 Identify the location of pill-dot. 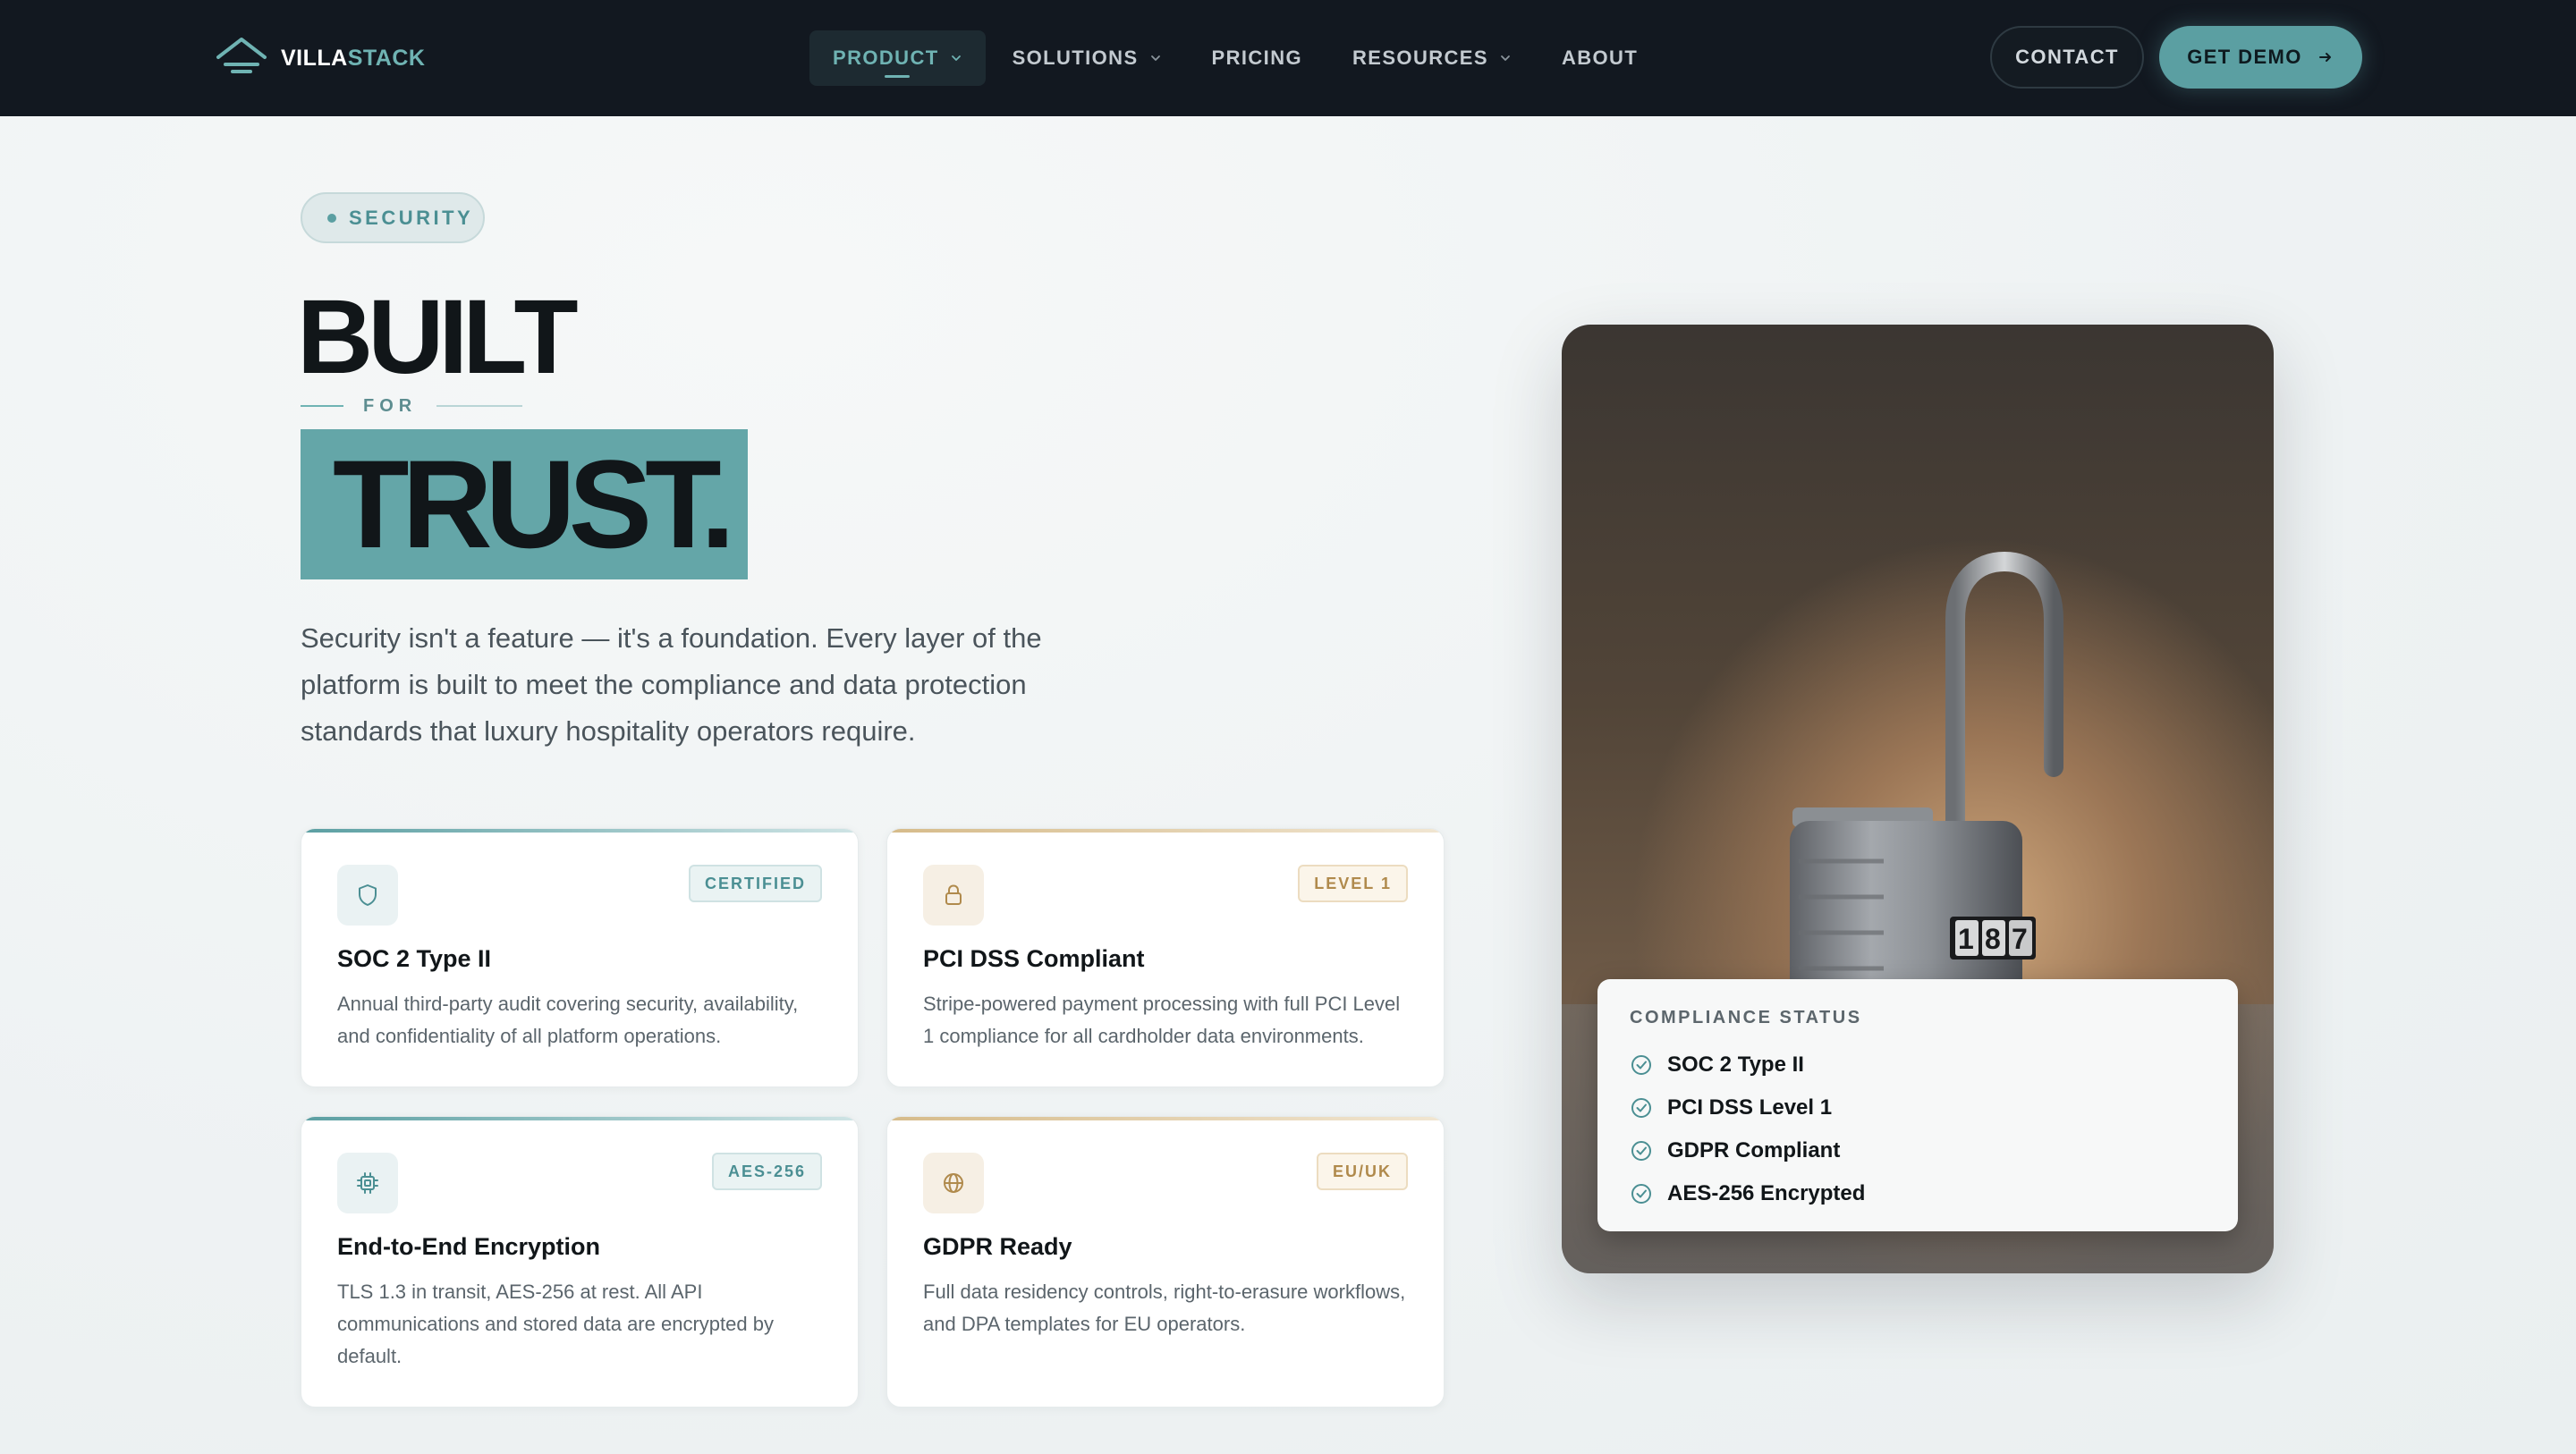
(331, 218).